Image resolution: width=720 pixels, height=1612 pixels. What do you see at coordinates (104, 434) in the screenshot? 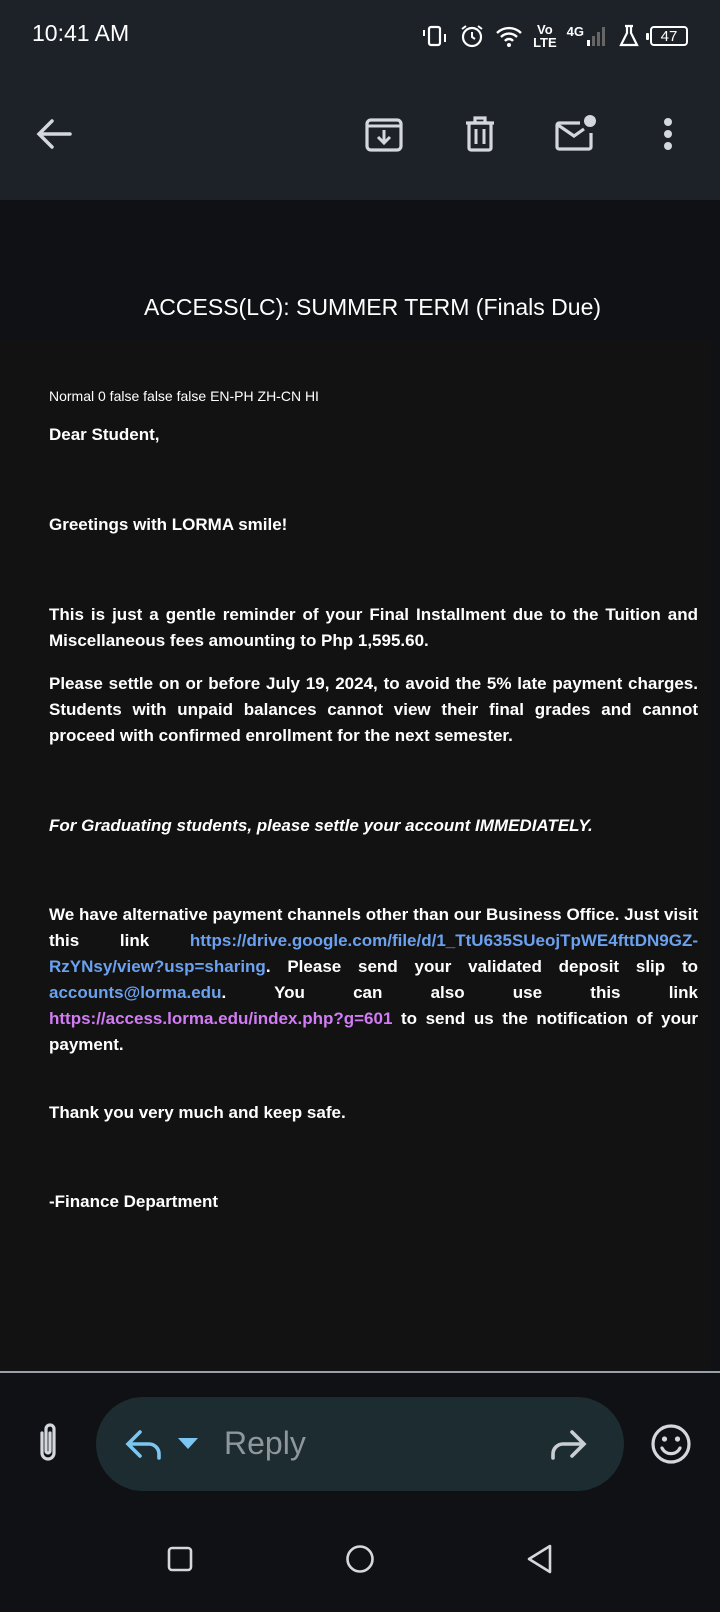
I see `greeting: Dear Student,` at bounding box center [104, 434].